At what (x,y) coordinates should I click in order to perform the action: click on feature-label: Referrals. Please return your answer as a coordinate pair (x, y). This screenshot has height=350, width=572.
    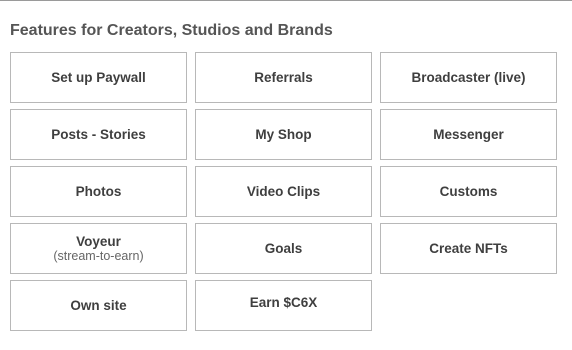
    Looking at the image, I should click on (283, 77).